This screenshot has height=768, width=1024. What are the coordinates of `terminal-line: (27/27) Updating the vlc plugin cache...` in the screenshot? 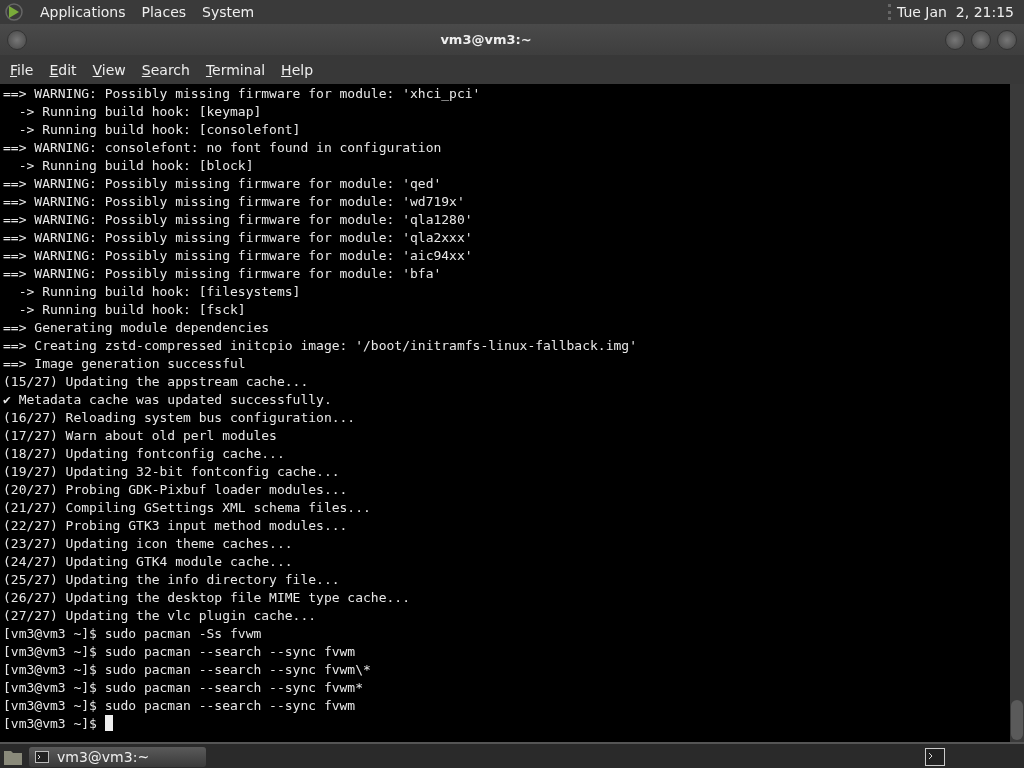 It's located at (160, 616).